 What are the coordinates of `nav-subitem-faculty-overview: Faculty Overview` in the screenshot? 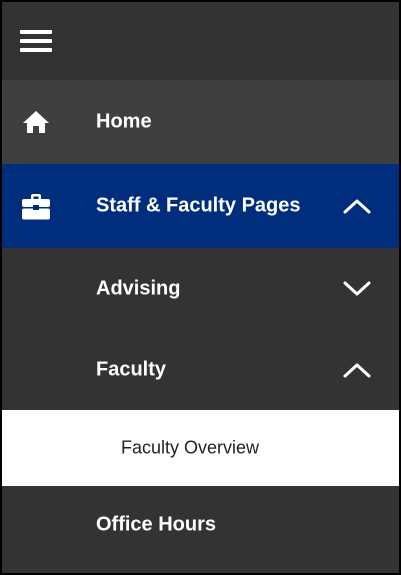 It's located at (200, 448).